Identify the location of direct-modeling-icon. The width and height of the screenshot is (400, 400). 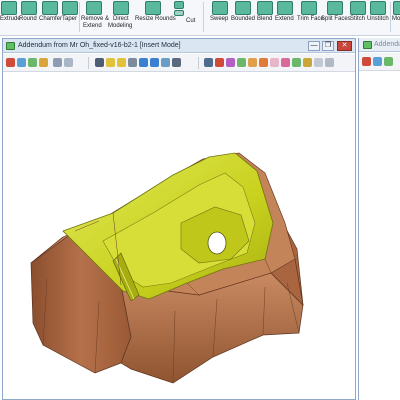
(121, 8).